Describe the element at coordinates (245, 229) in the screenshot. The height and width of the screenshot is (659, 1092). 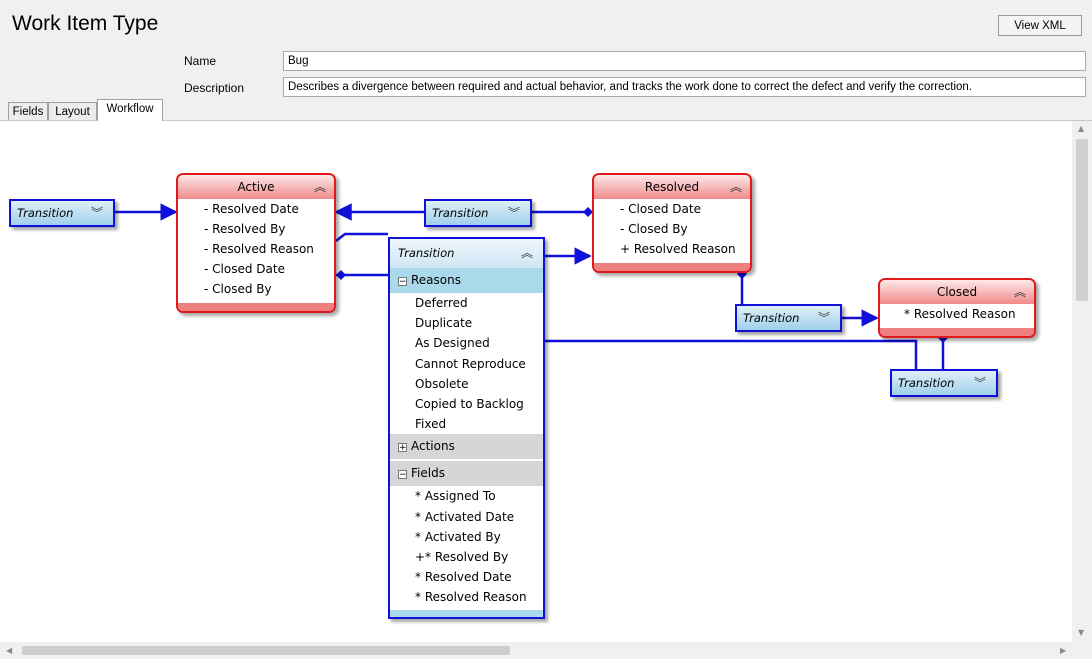
I see `state-field: - Resolved By` at that location.